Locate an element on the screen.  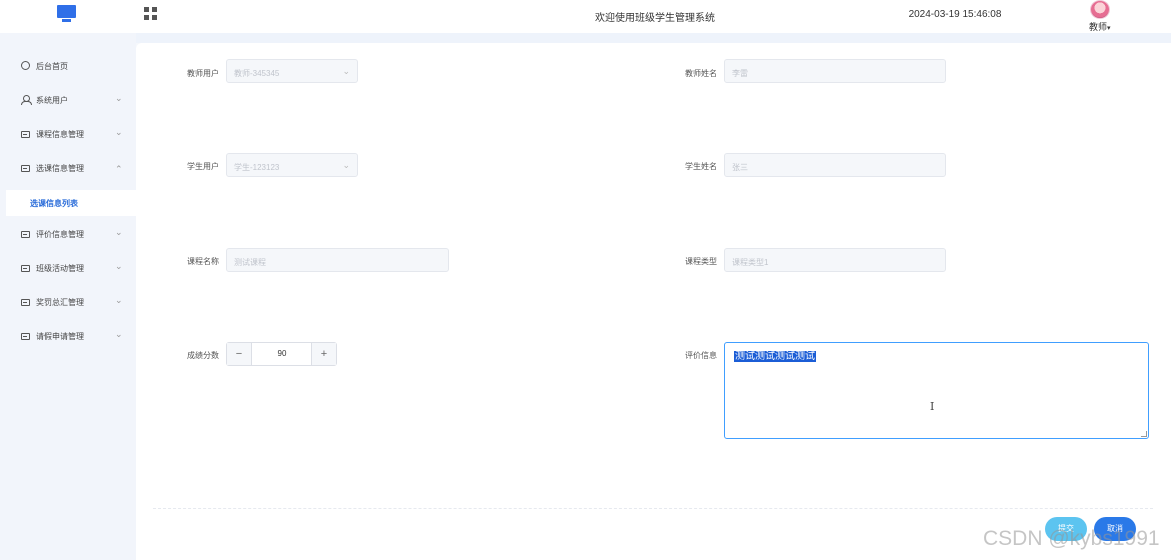
score-input: 90 is located at coordinates (282, 354).